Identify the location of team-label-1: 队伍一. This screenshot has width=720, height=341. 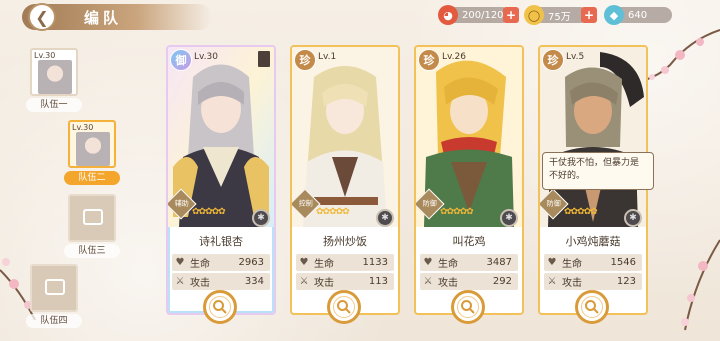
(54, 105).